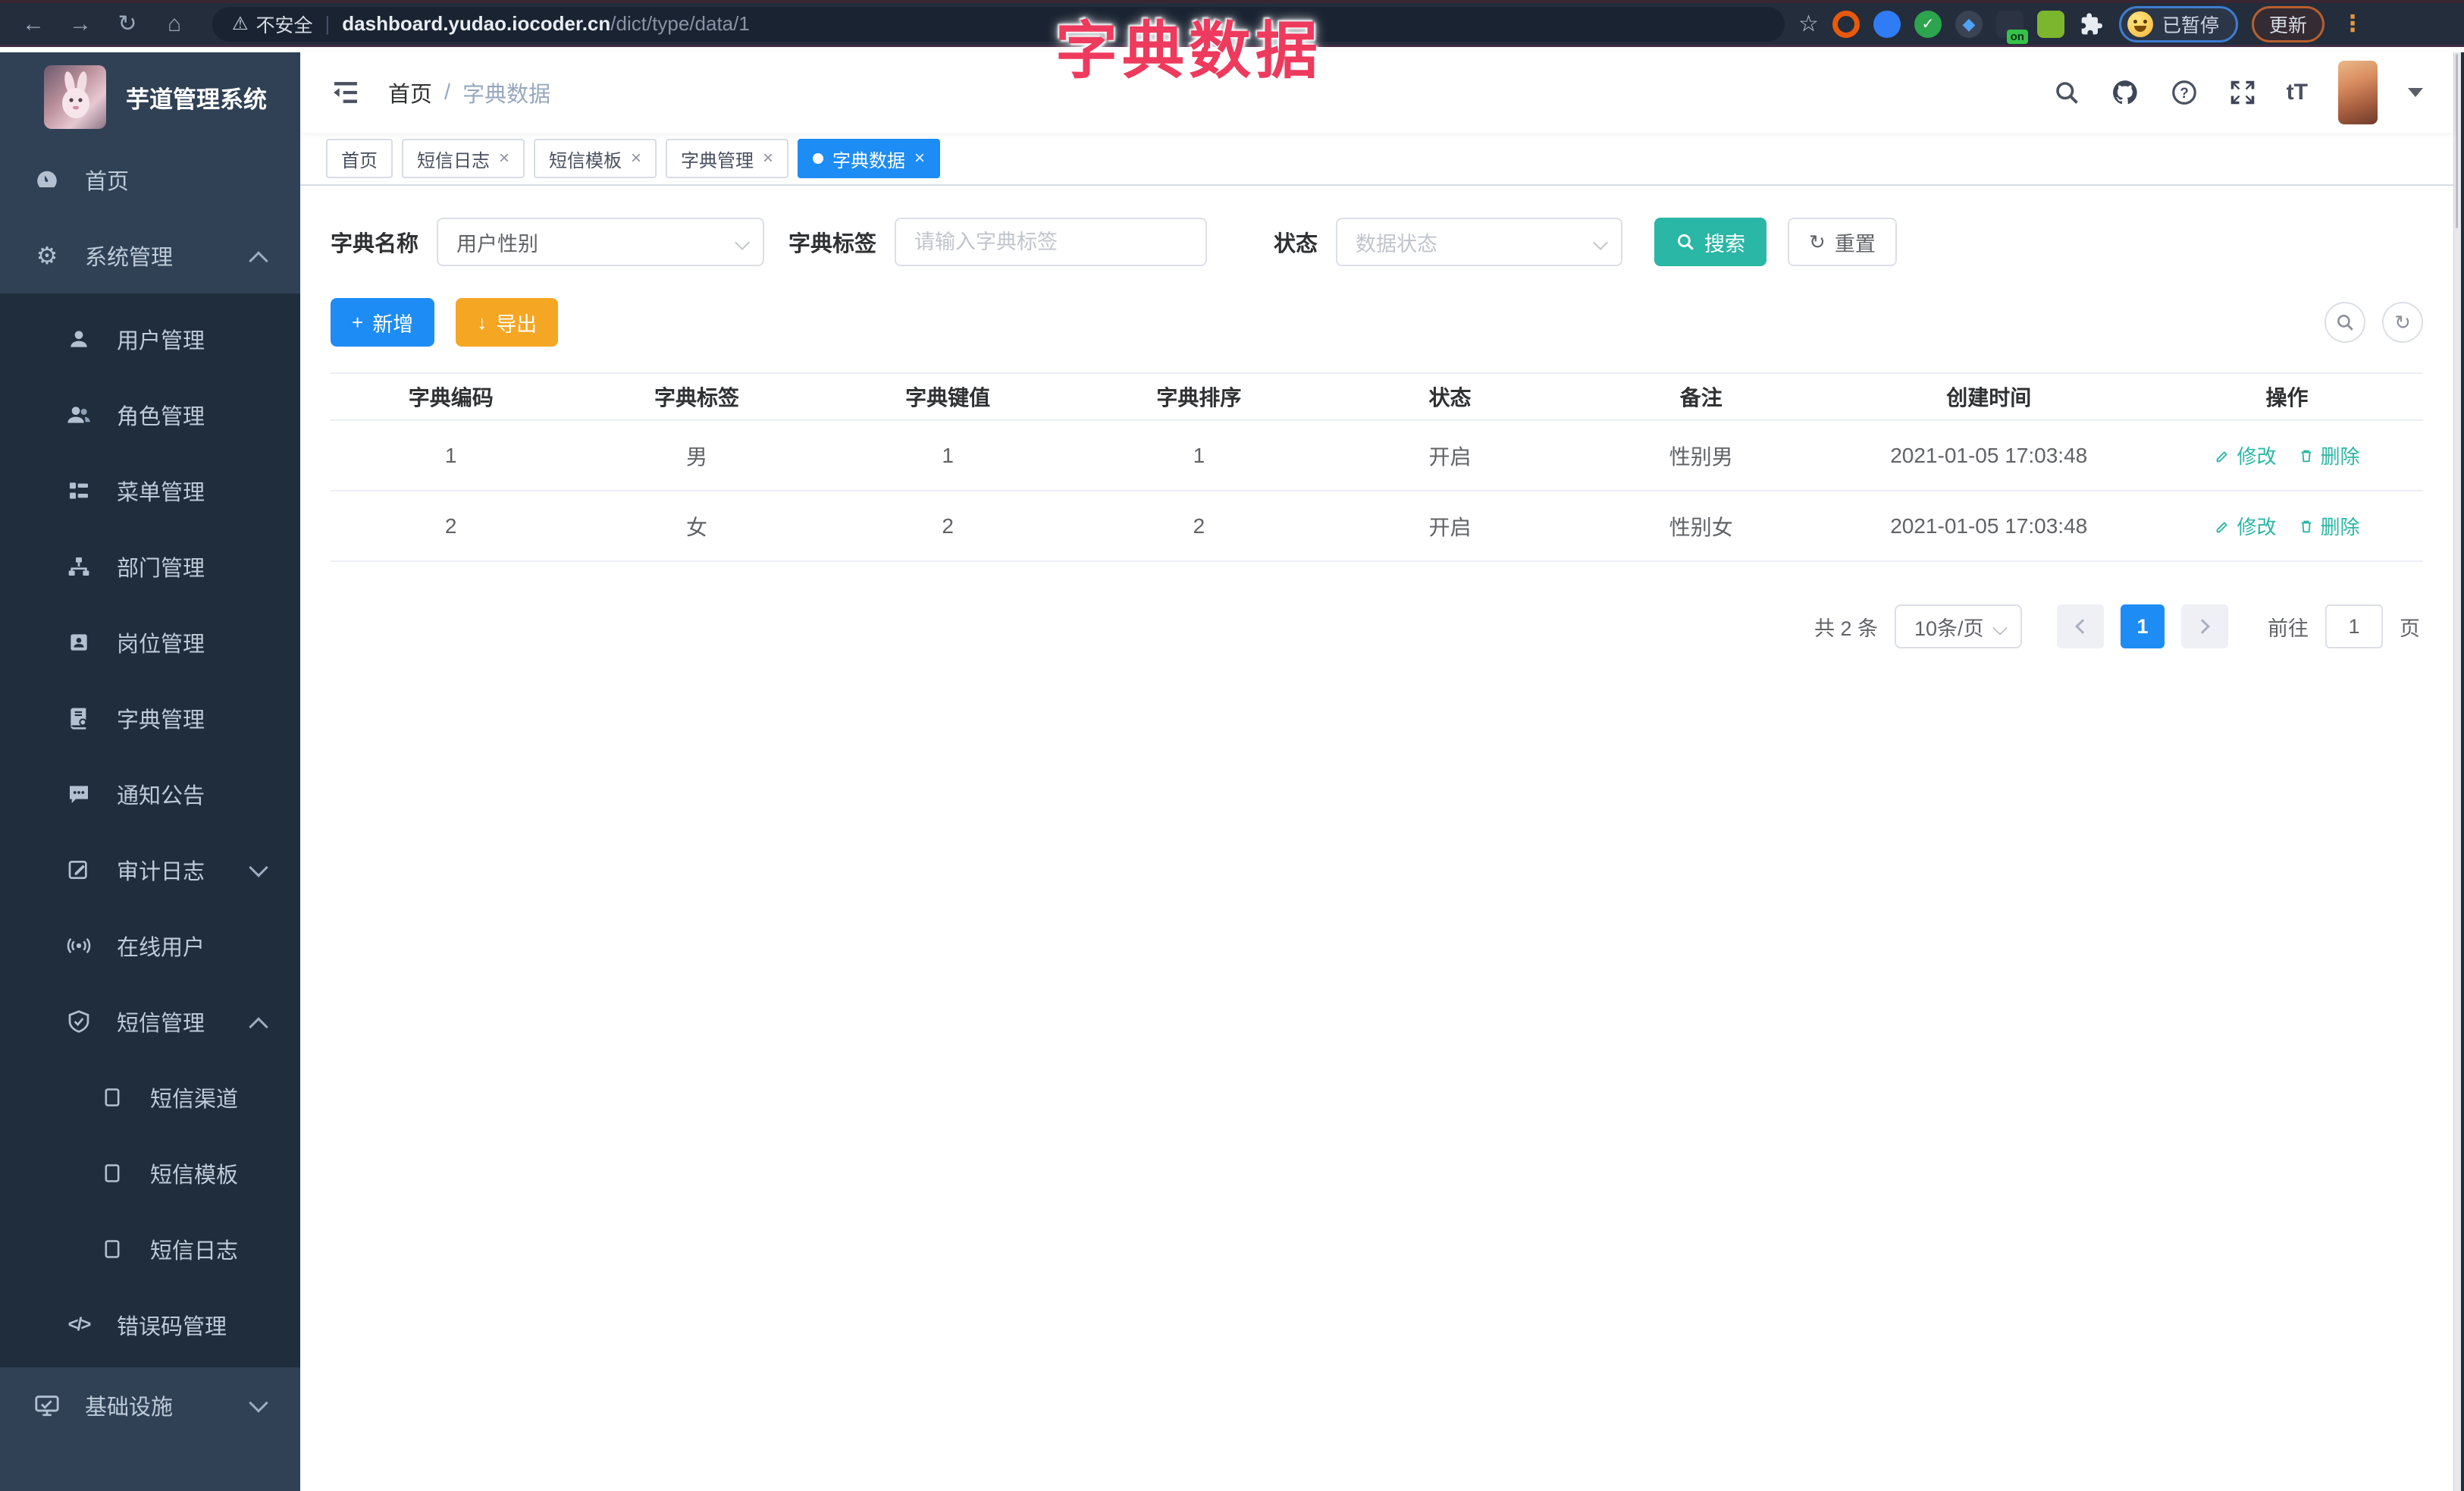  Describe the element at coordinates (284, 24) in the screenshot. I see `security-label: 不安全` at that location.